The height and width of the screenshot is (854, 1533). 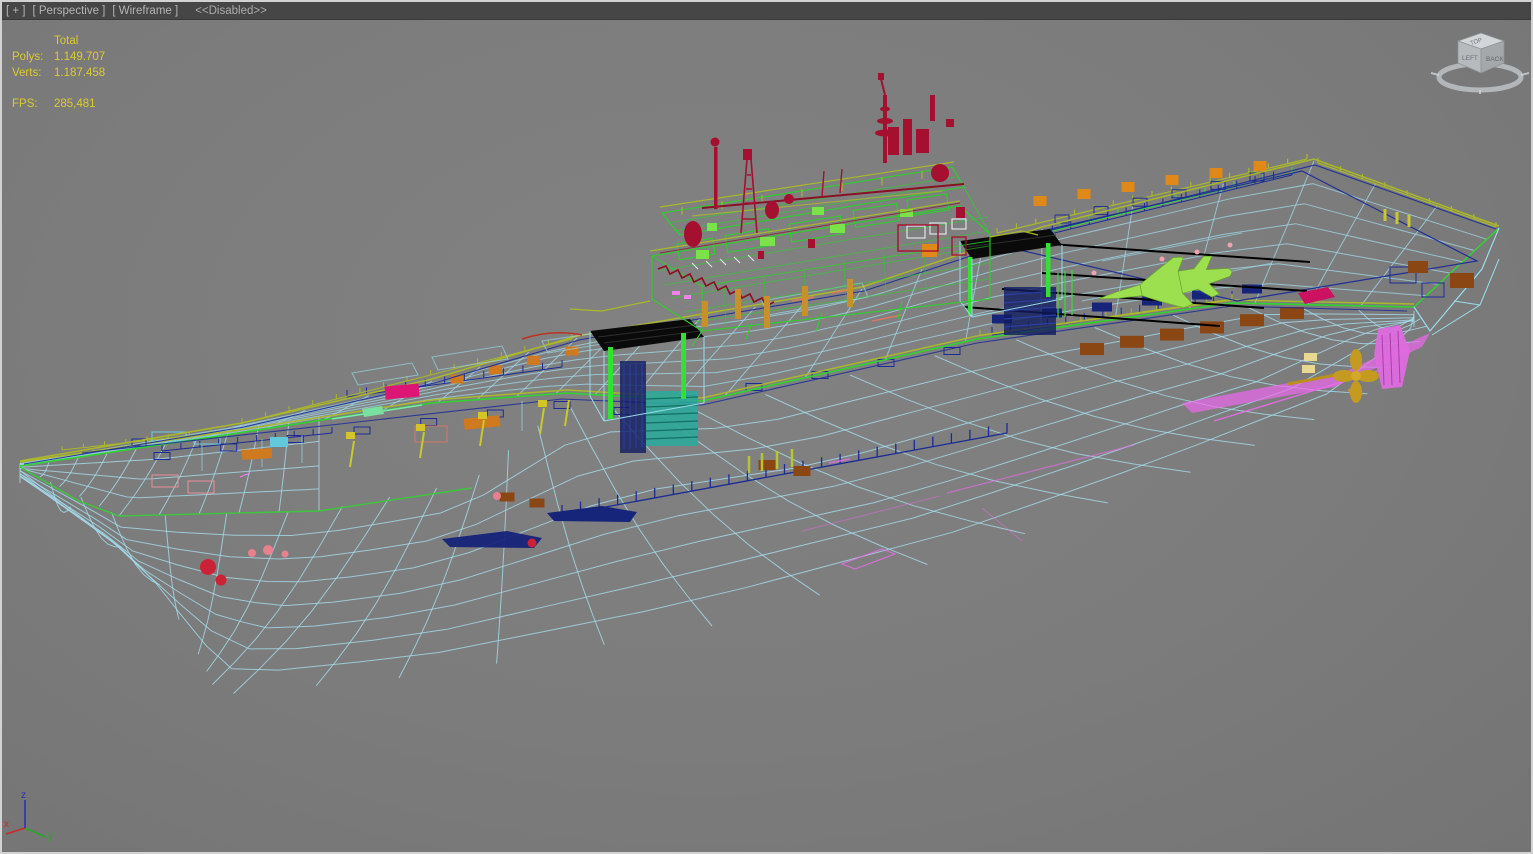 What do you see at coordinates (35, 832) in the screenshot?
I see `y-axis-line` at bounding box center [35, 832].